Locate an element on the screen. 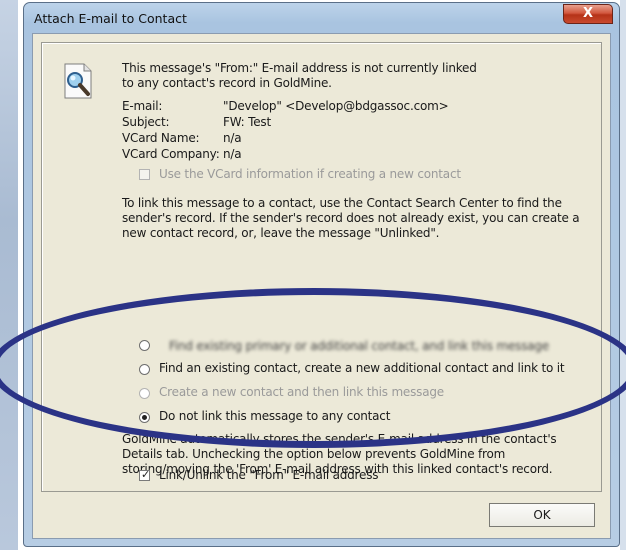 The height and width of the screenshot is (550, 626). magnifier-search-icon is located at coordinates (78, 81).